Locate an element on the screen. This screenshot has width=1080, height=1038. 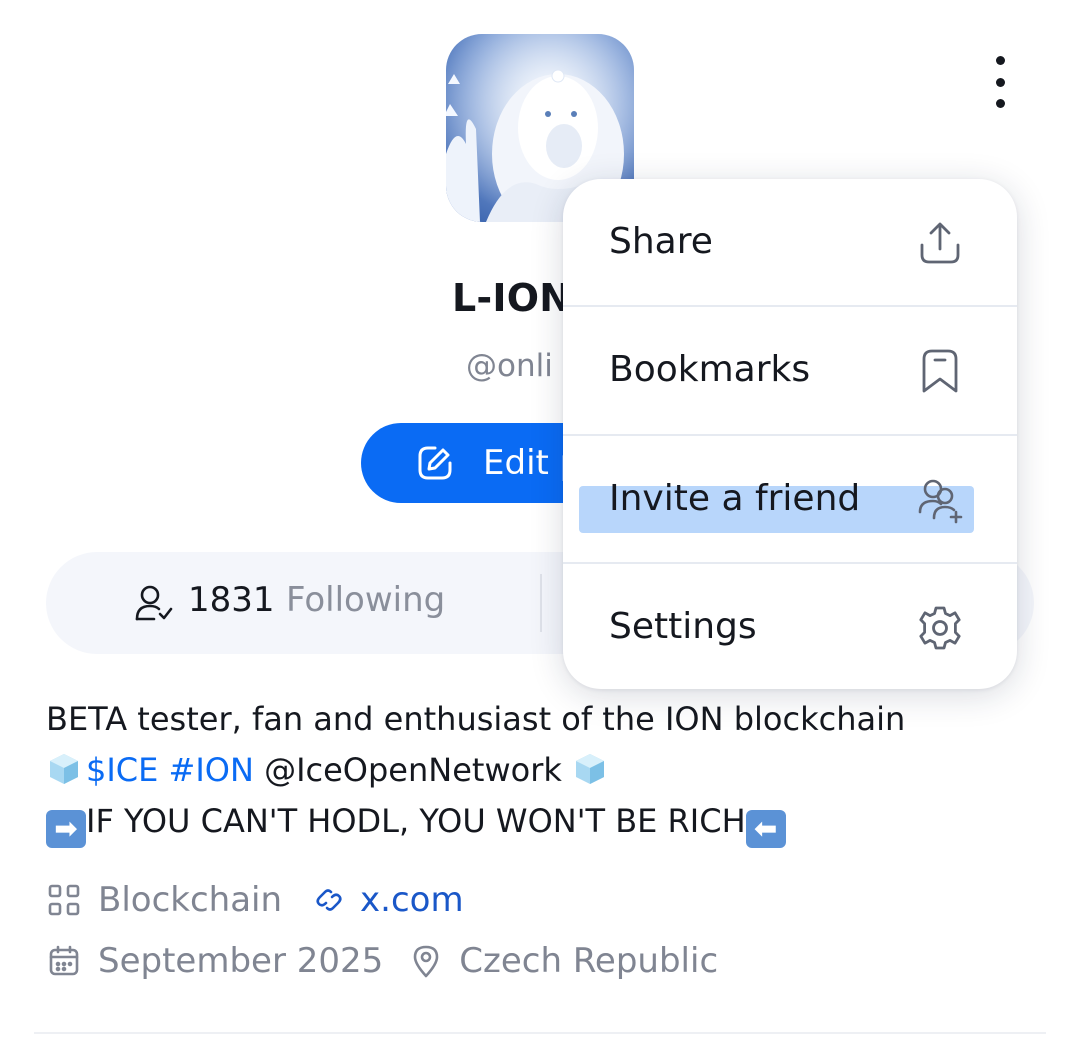
calendar-icon is located at coordinates (64, 960).